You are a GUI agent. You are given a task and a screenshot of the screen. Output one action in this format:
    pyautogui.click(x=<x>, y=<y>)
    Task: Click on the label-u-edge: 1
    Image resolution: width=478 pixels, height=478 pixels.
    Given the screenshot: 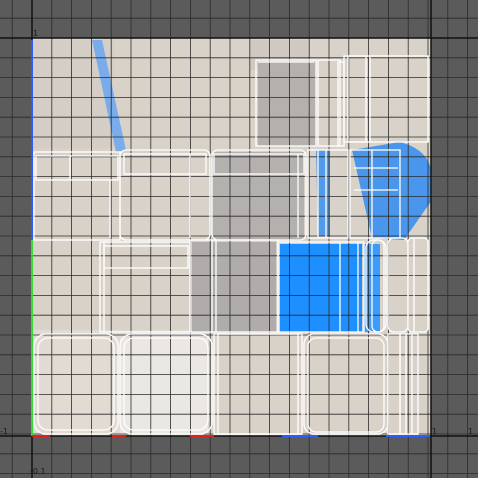 What is the action you would take?
    pyautogui.click(x=470, y=431)
    